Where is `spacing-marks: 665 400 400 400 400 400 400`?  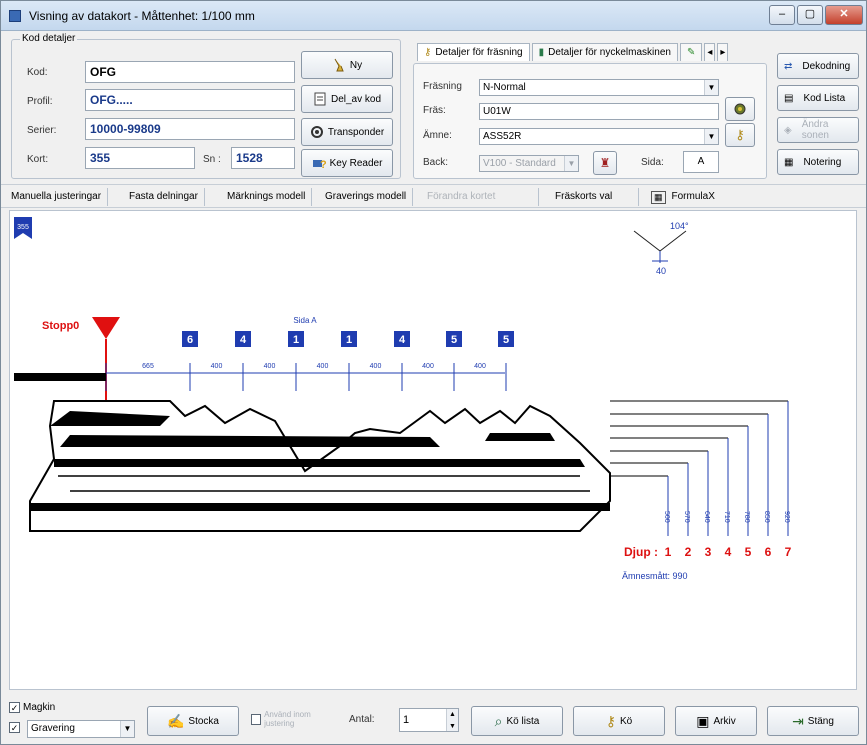 spacing-marks: 665 400 400 400 400 400 400 is located at coordinates (306, 377).